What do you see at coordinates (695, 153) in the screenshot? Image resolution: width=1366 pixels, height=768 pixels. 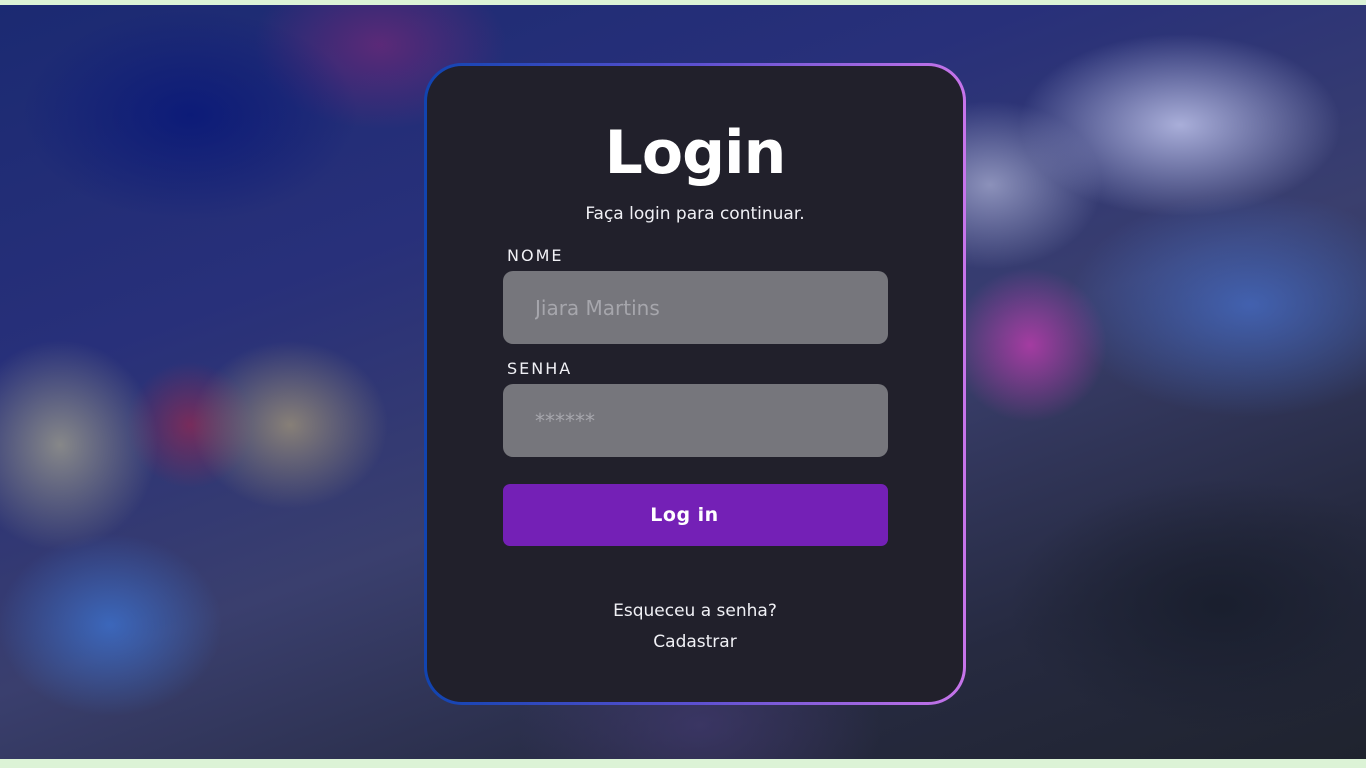 I see `page-title: Login` at bounding box center [695, 153].